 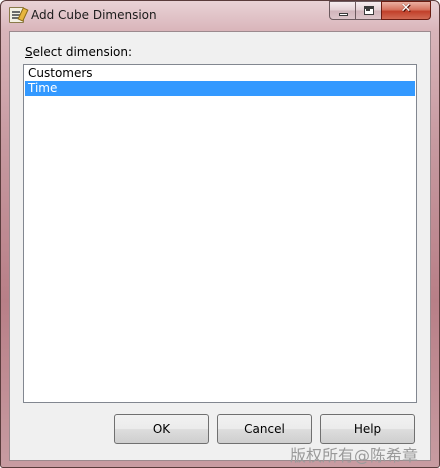 I want to click on maximize-button, so click(x=368, y=10).